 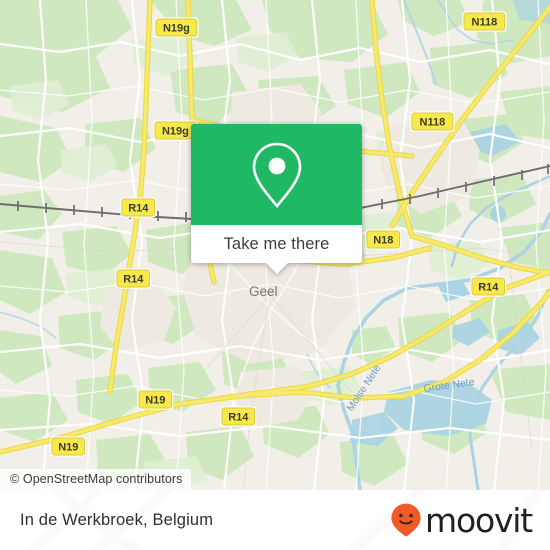 I want to click on road-shield: N18, so click(x=383, y=239).